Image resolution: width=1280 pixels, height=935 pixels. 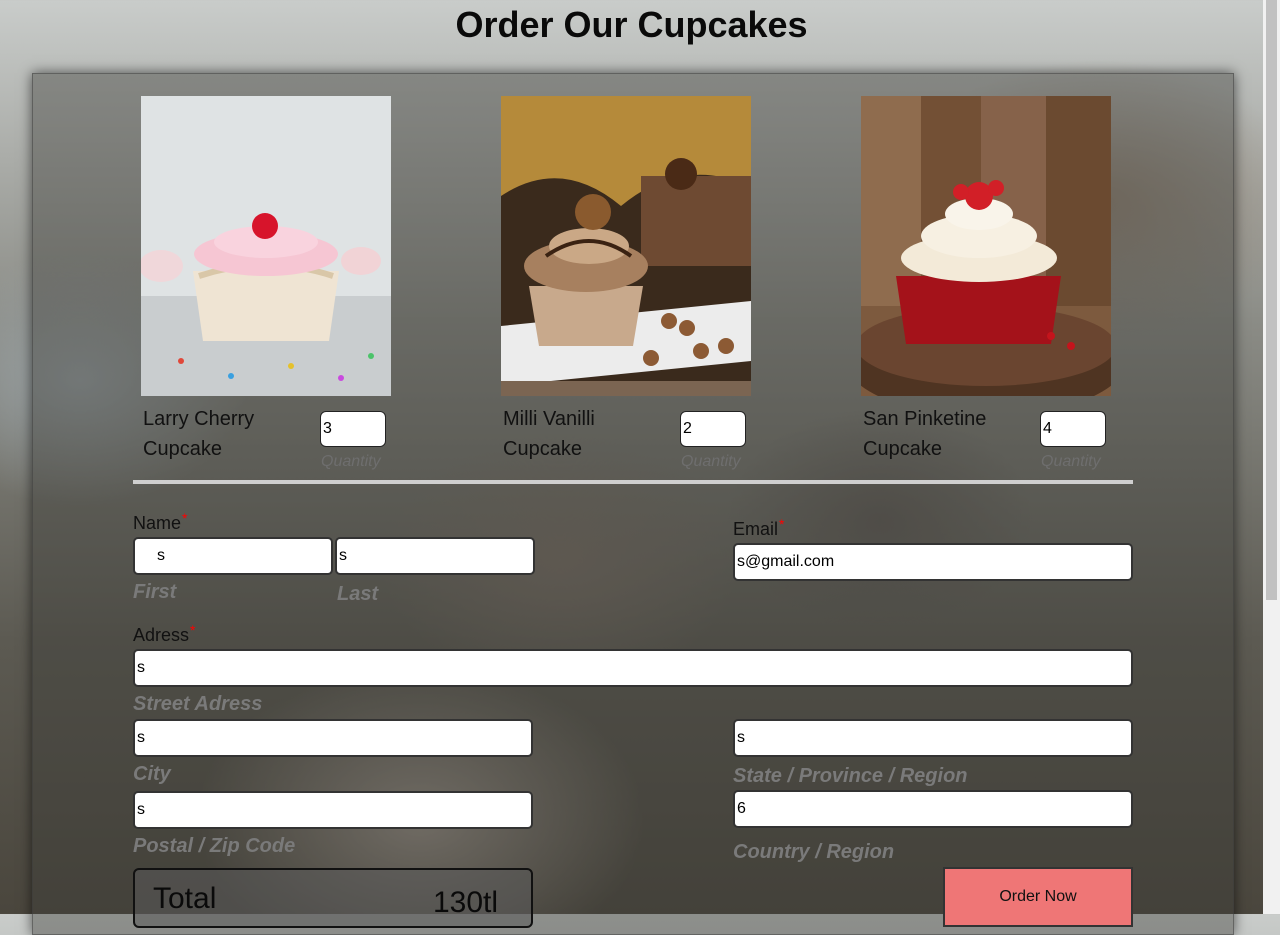 What do you see at coordinates (933, 809) in the screenshot?
I see `country-input` at bounding box center [933, 809].